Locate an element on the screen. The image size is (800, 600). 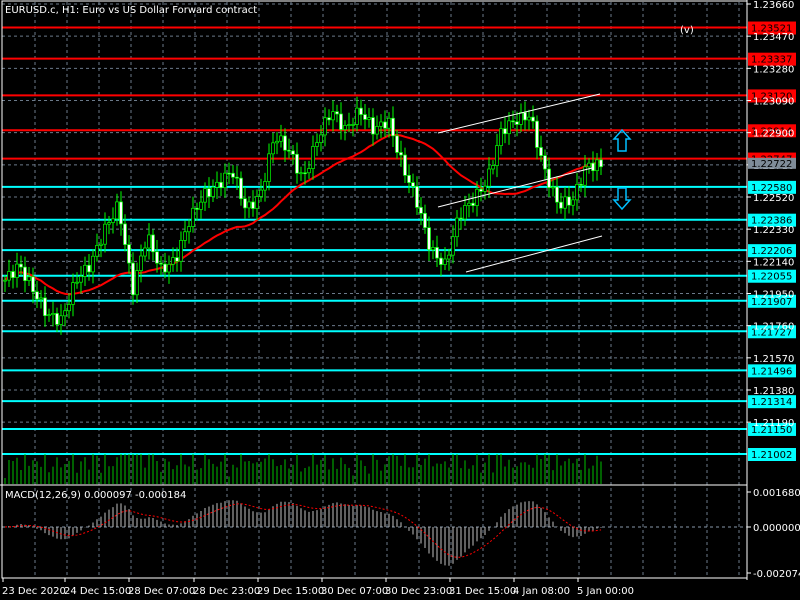
time-tick-label: 4 Jan 08:00 is located at coordinates (541, 591).